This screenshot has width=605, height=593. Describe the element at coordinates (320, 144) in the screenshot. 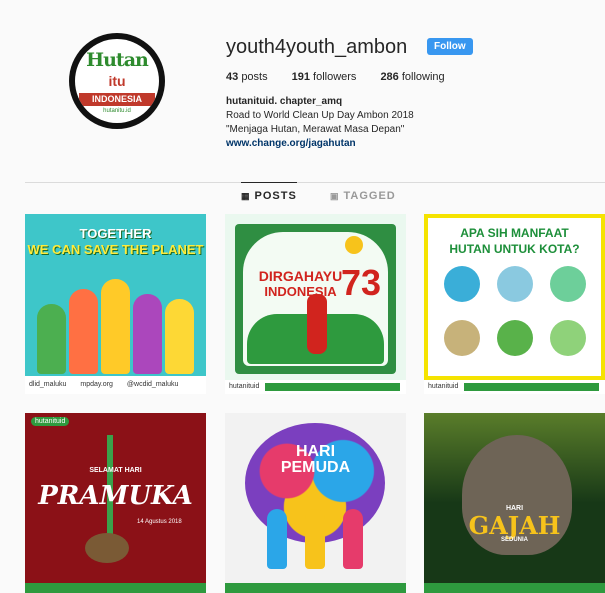

I see `bio-link: www.change.org/jagahutan` at that location.